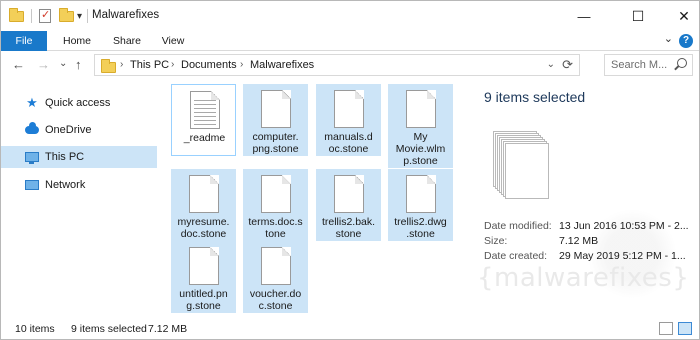 The image size is (700, 340). What do you see at coordinates (35, 329) in the screenshot?
I see `item-count: 10 items` at bounding box center [35, 329].